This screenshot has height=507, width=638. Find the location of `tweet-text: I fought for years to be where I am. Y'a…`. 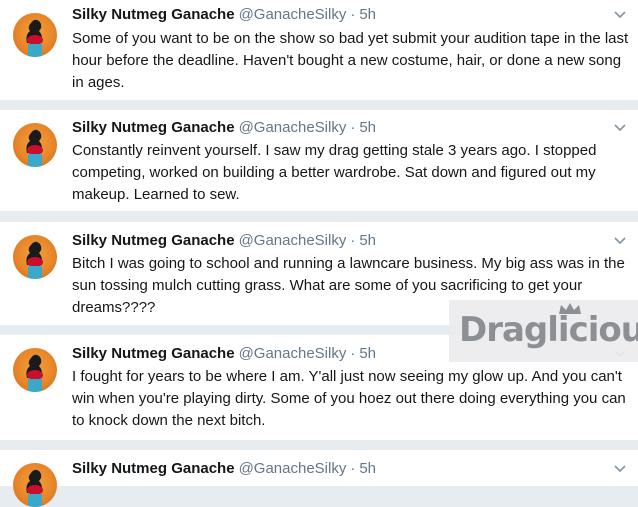

tweet-text: I fought for years to be where I am. Y'a… is located at coordinates (349, 398).